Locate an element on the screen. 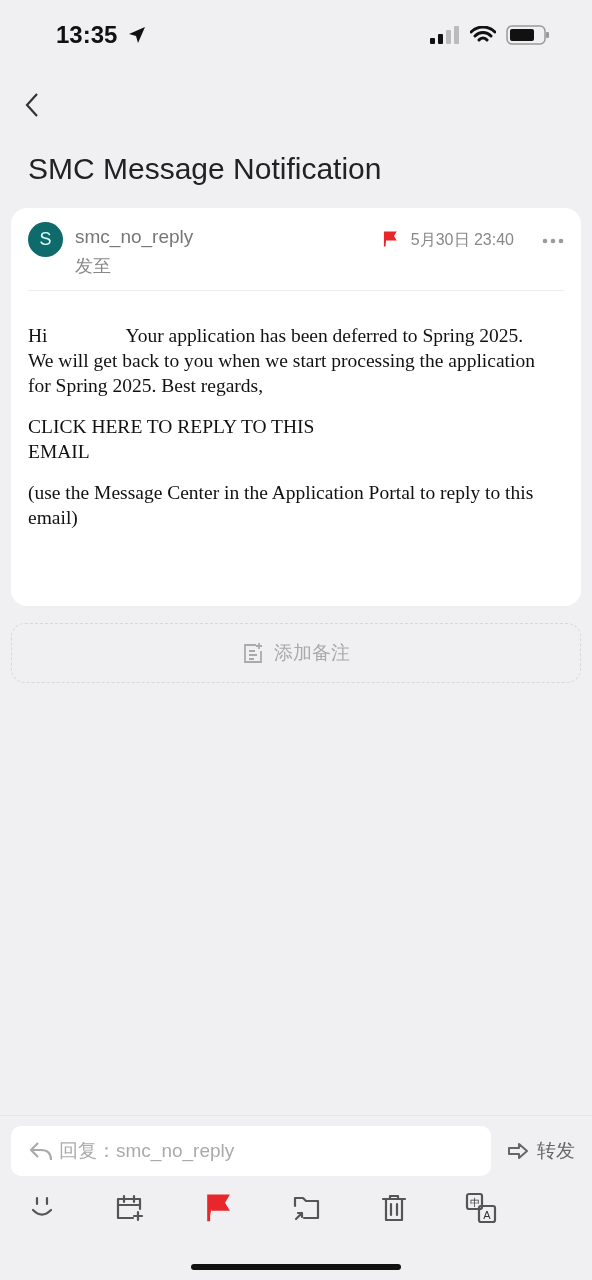 The height and width of the screenshot is (1280, 592). more-icon is located at coordinates (553, 241).